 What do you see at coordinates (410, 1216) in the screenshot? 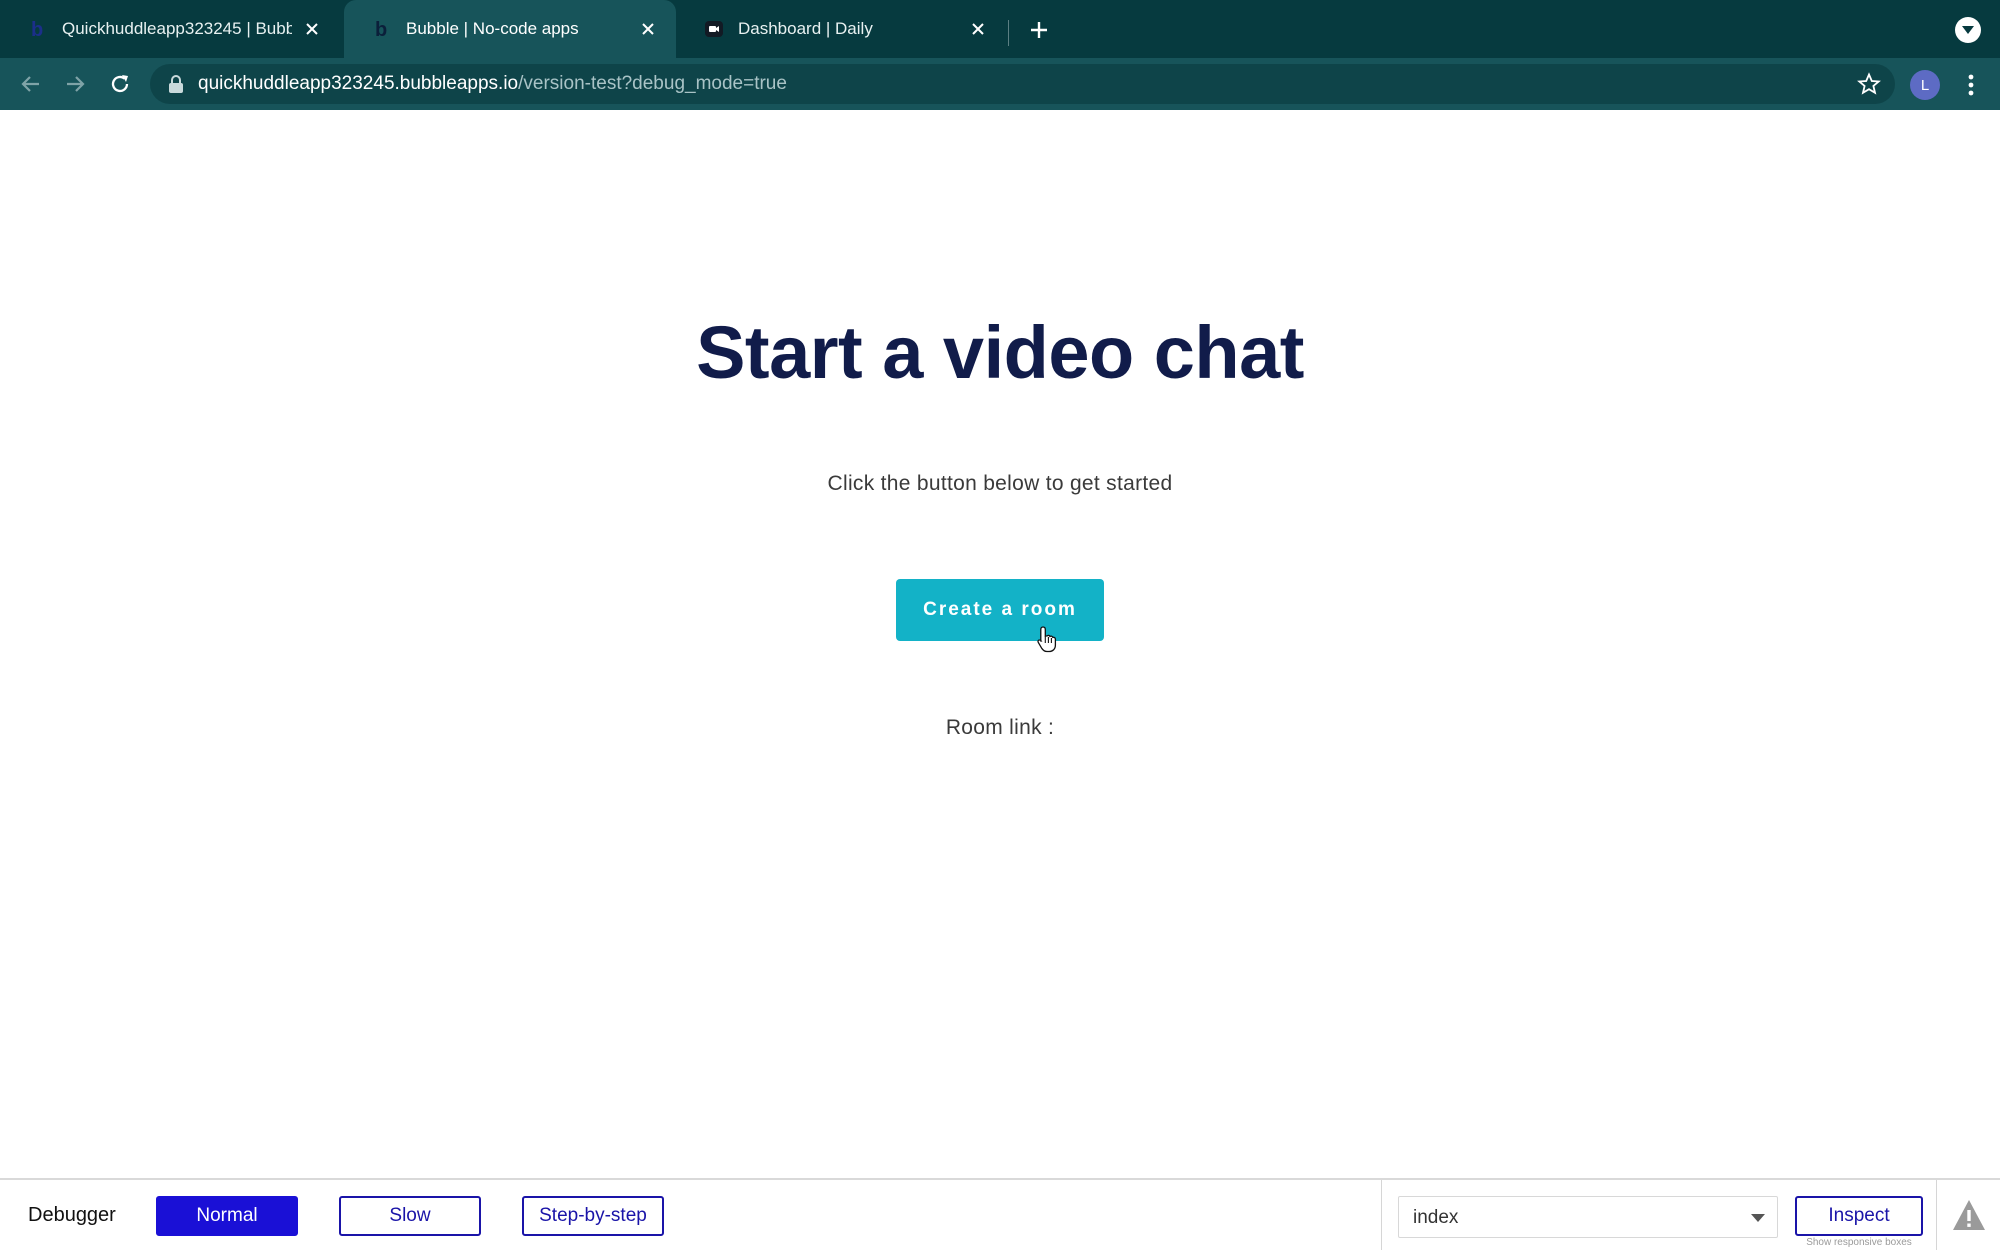
I see `debug-mode-slow-button: Slow` at bounding box center [410, 1216].